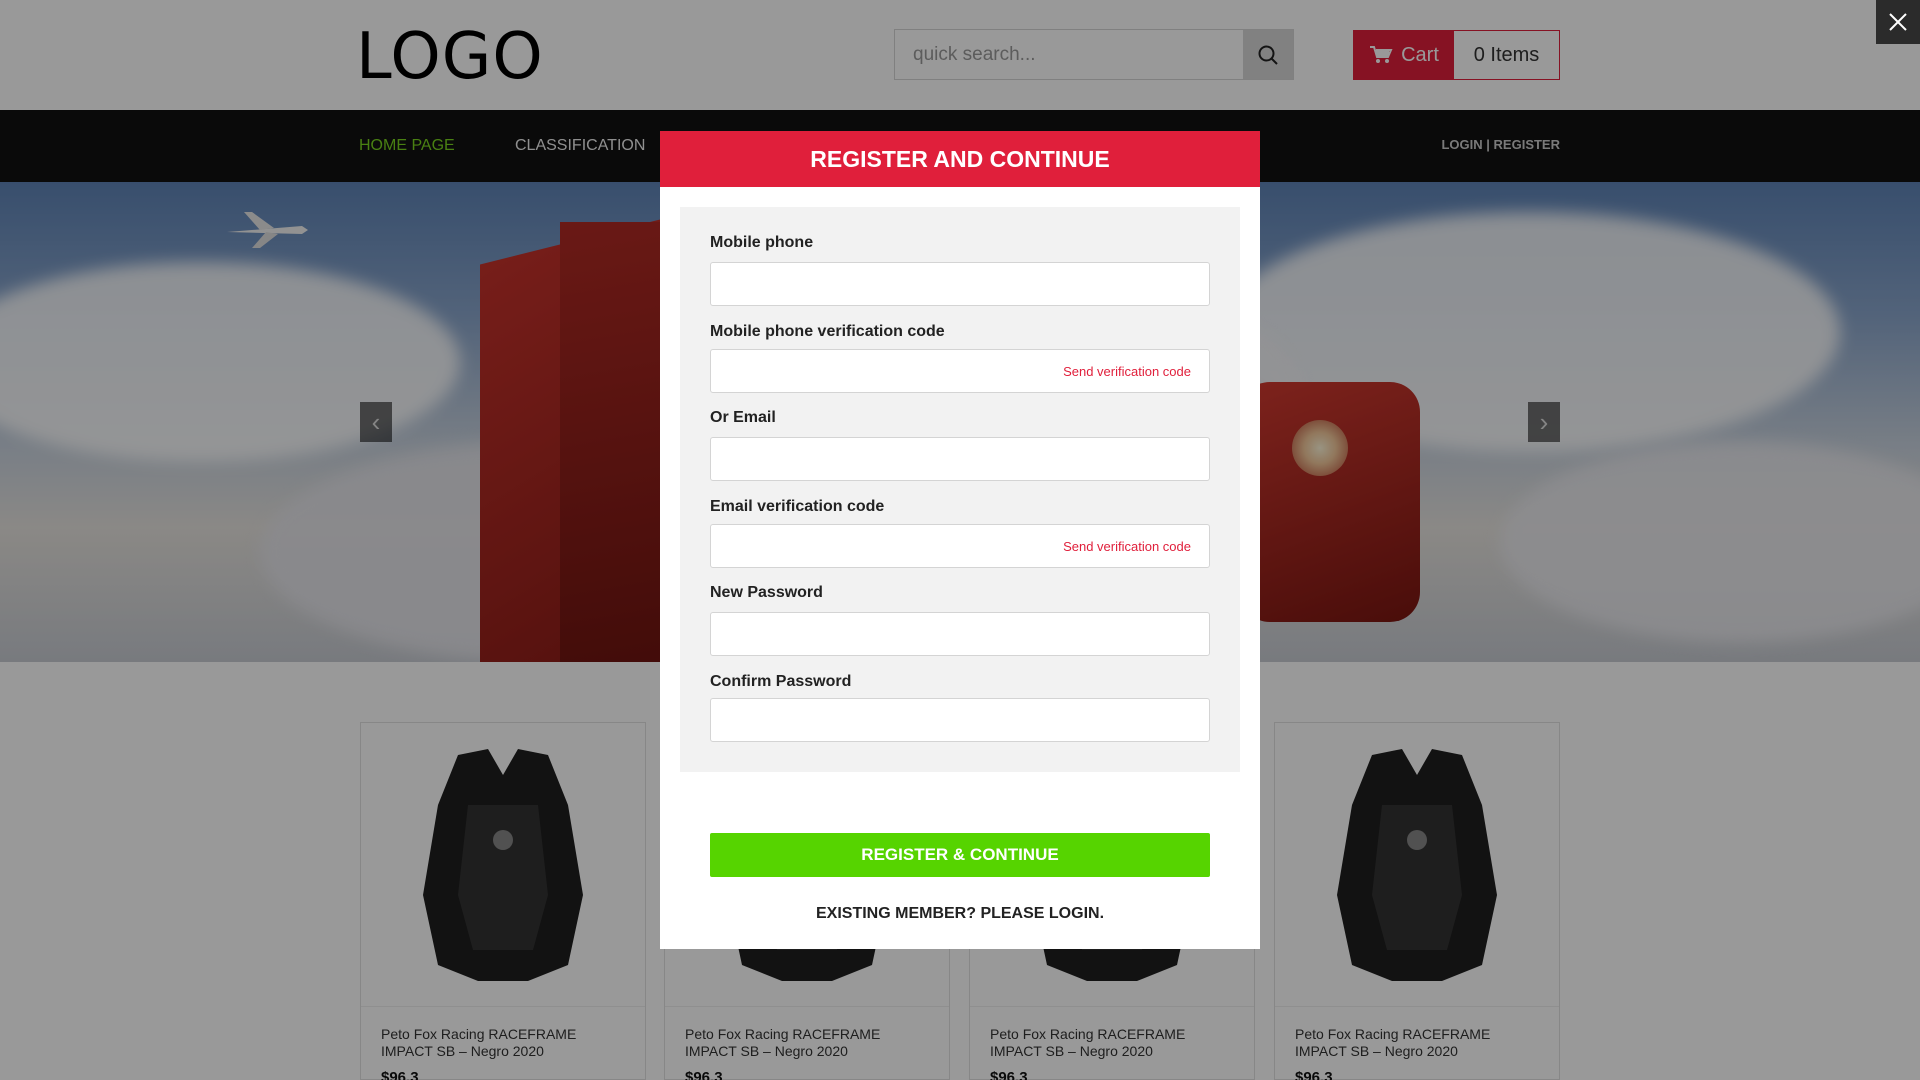  I want to click on confirm-password-field, so click(960, 720).